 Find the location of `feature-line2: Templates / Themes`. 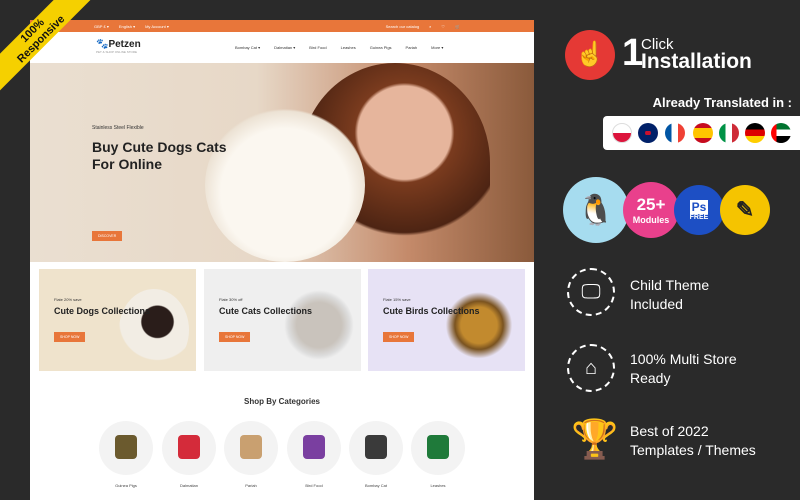

feature-line2: Templates / Themes is located at coordinates (693, 450).